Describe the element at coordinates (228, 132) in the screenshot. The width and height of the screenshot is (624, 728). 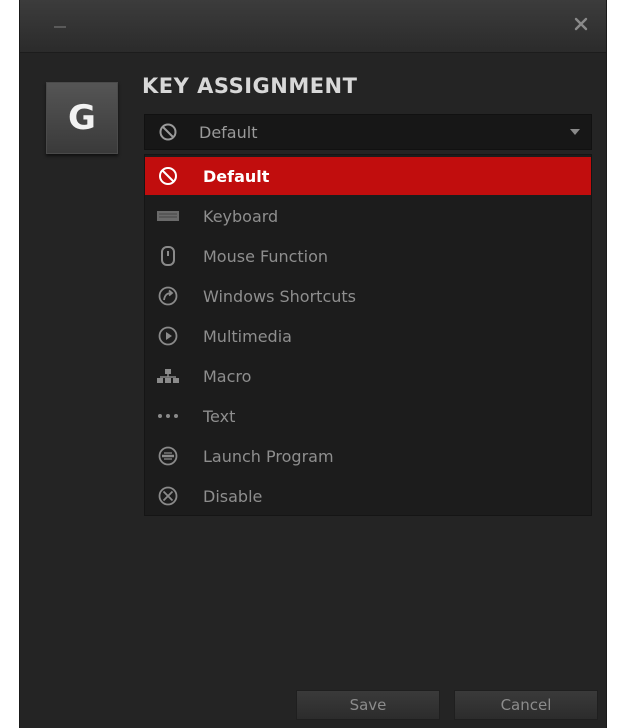
I see `select-value: Default` at that location.